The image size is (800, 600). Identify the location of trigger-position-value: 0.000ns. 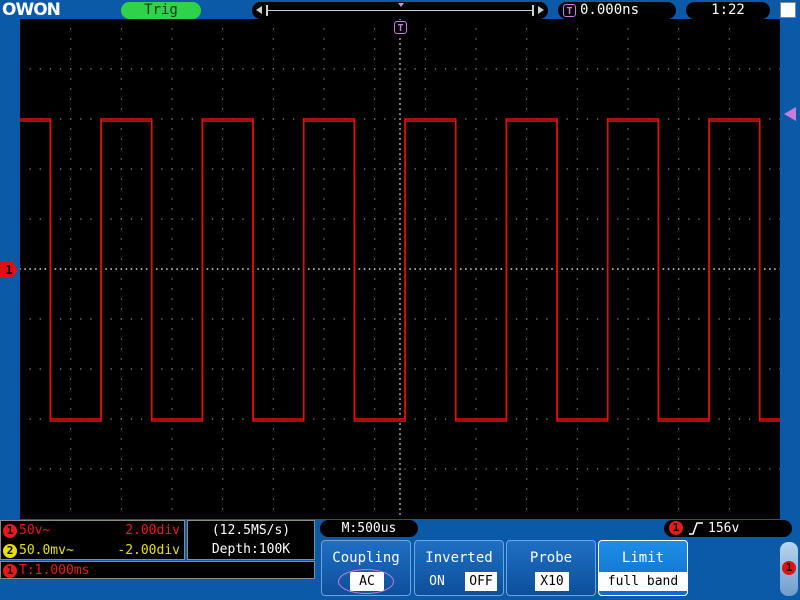
(610, 10).